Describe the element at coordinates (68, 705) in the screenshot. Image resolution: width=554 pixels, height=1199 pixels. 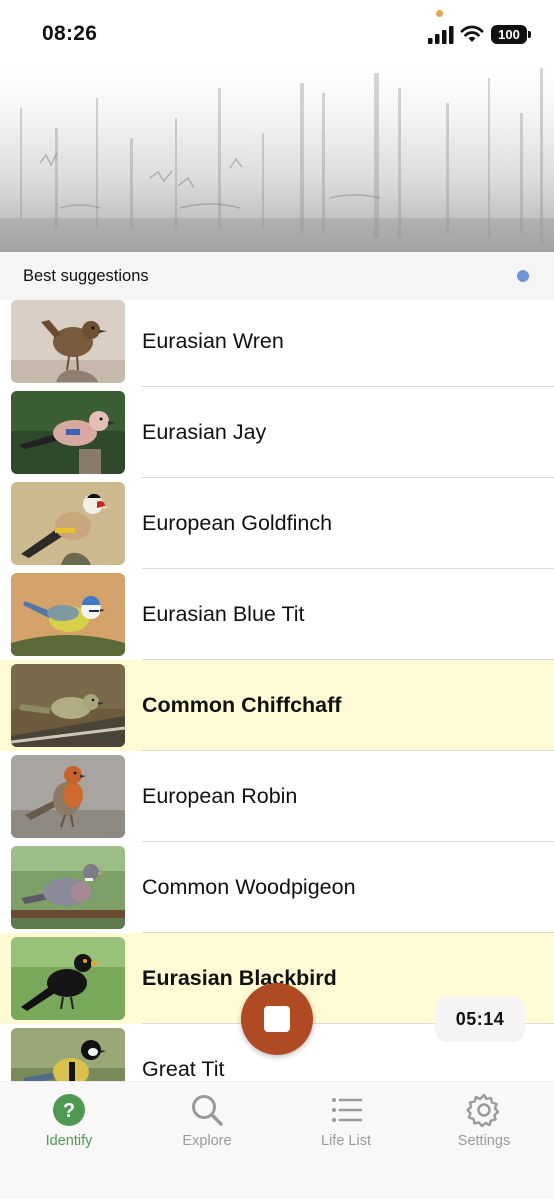
I see `common-chiffchaff-photo` at that location.